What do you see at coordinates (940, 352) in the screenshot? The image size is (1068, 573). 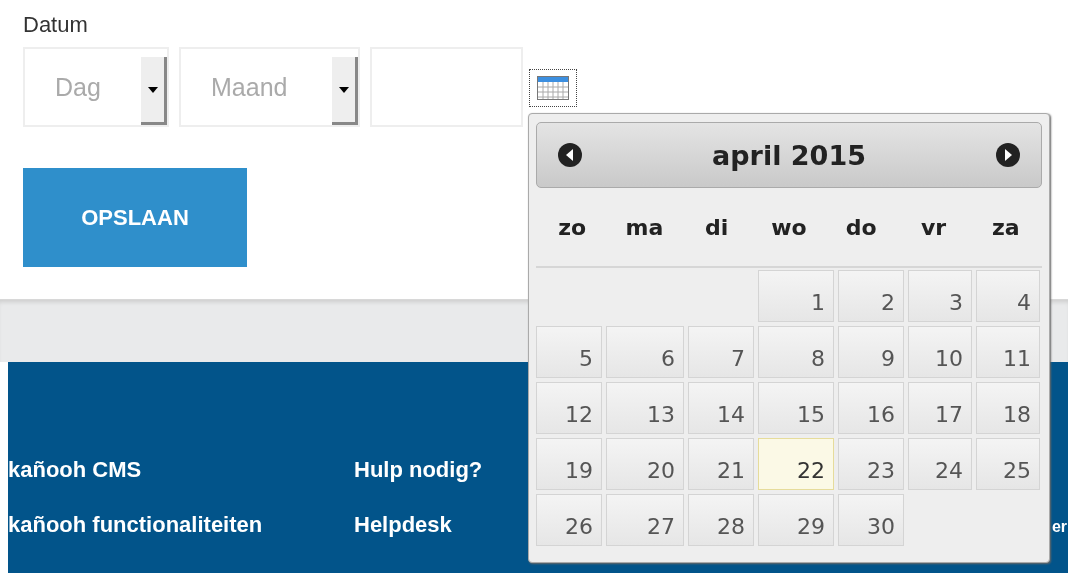 I see `day-cell: 10` at bounding box center [940, 352].